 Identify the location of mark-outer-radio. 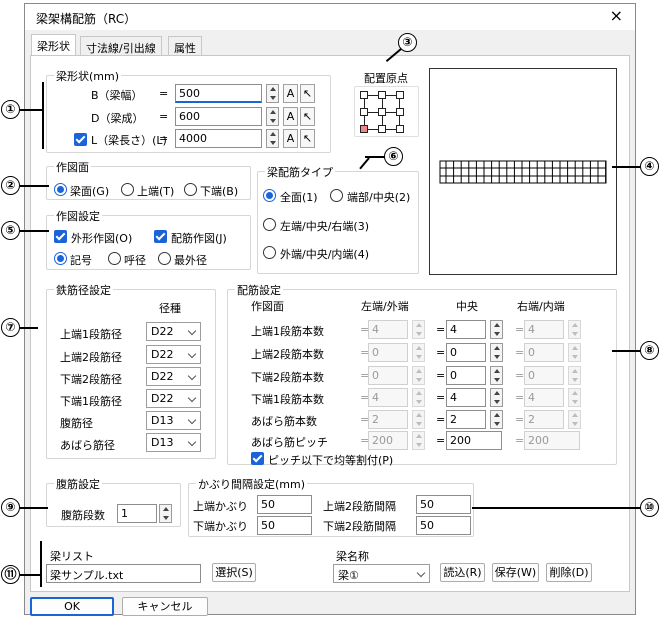
(164, 258).